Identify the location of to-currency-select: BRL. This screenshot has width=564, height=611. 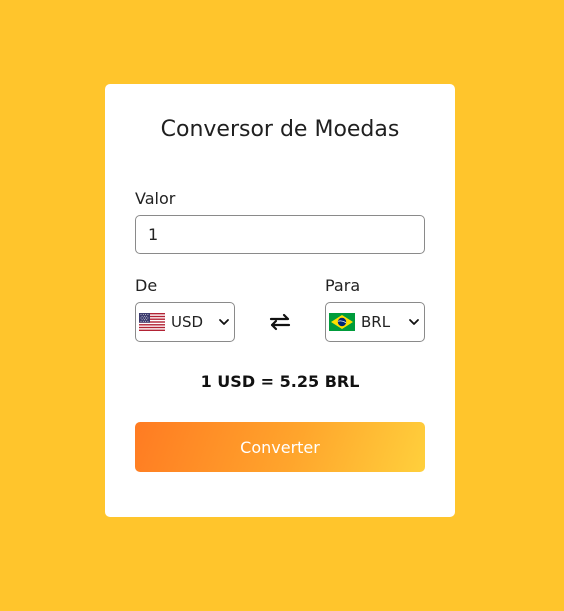
(375, 322).